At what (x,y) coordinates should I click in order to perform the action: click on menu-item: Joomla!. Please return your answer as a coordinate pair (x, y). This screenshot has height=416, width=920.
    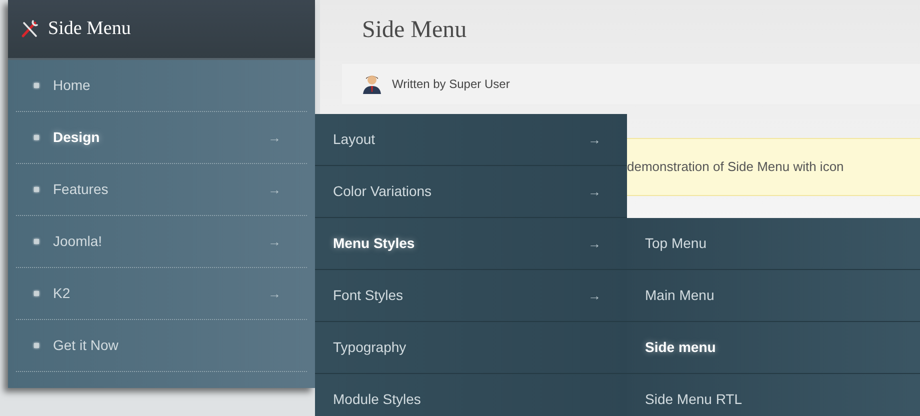
    Looking at the image, I should click on (77, 241).